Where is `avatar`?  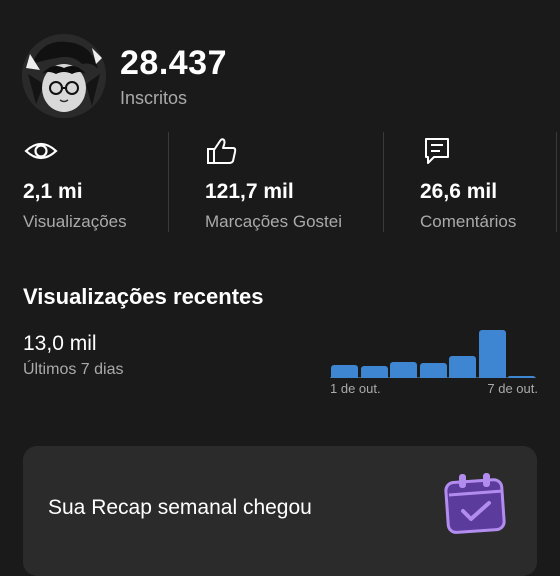 avatar is located at coordinates (64, 76).